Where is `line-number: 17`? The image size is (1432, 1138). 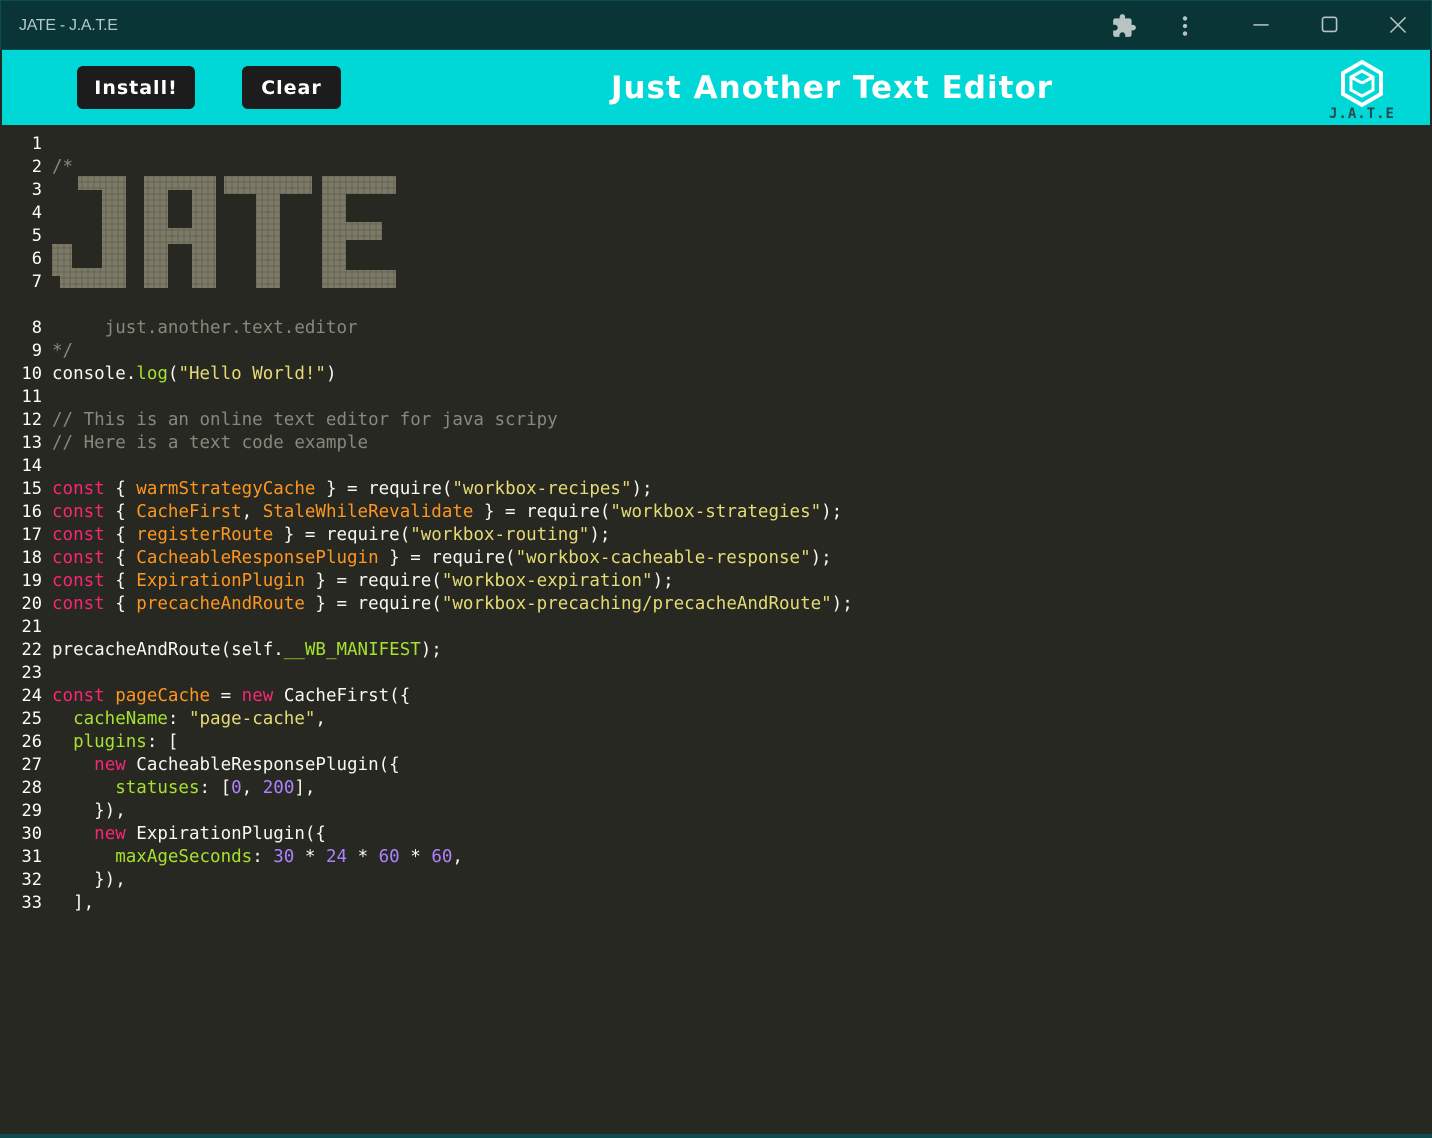 line-number: 17 is located at coordinates (31, 535).